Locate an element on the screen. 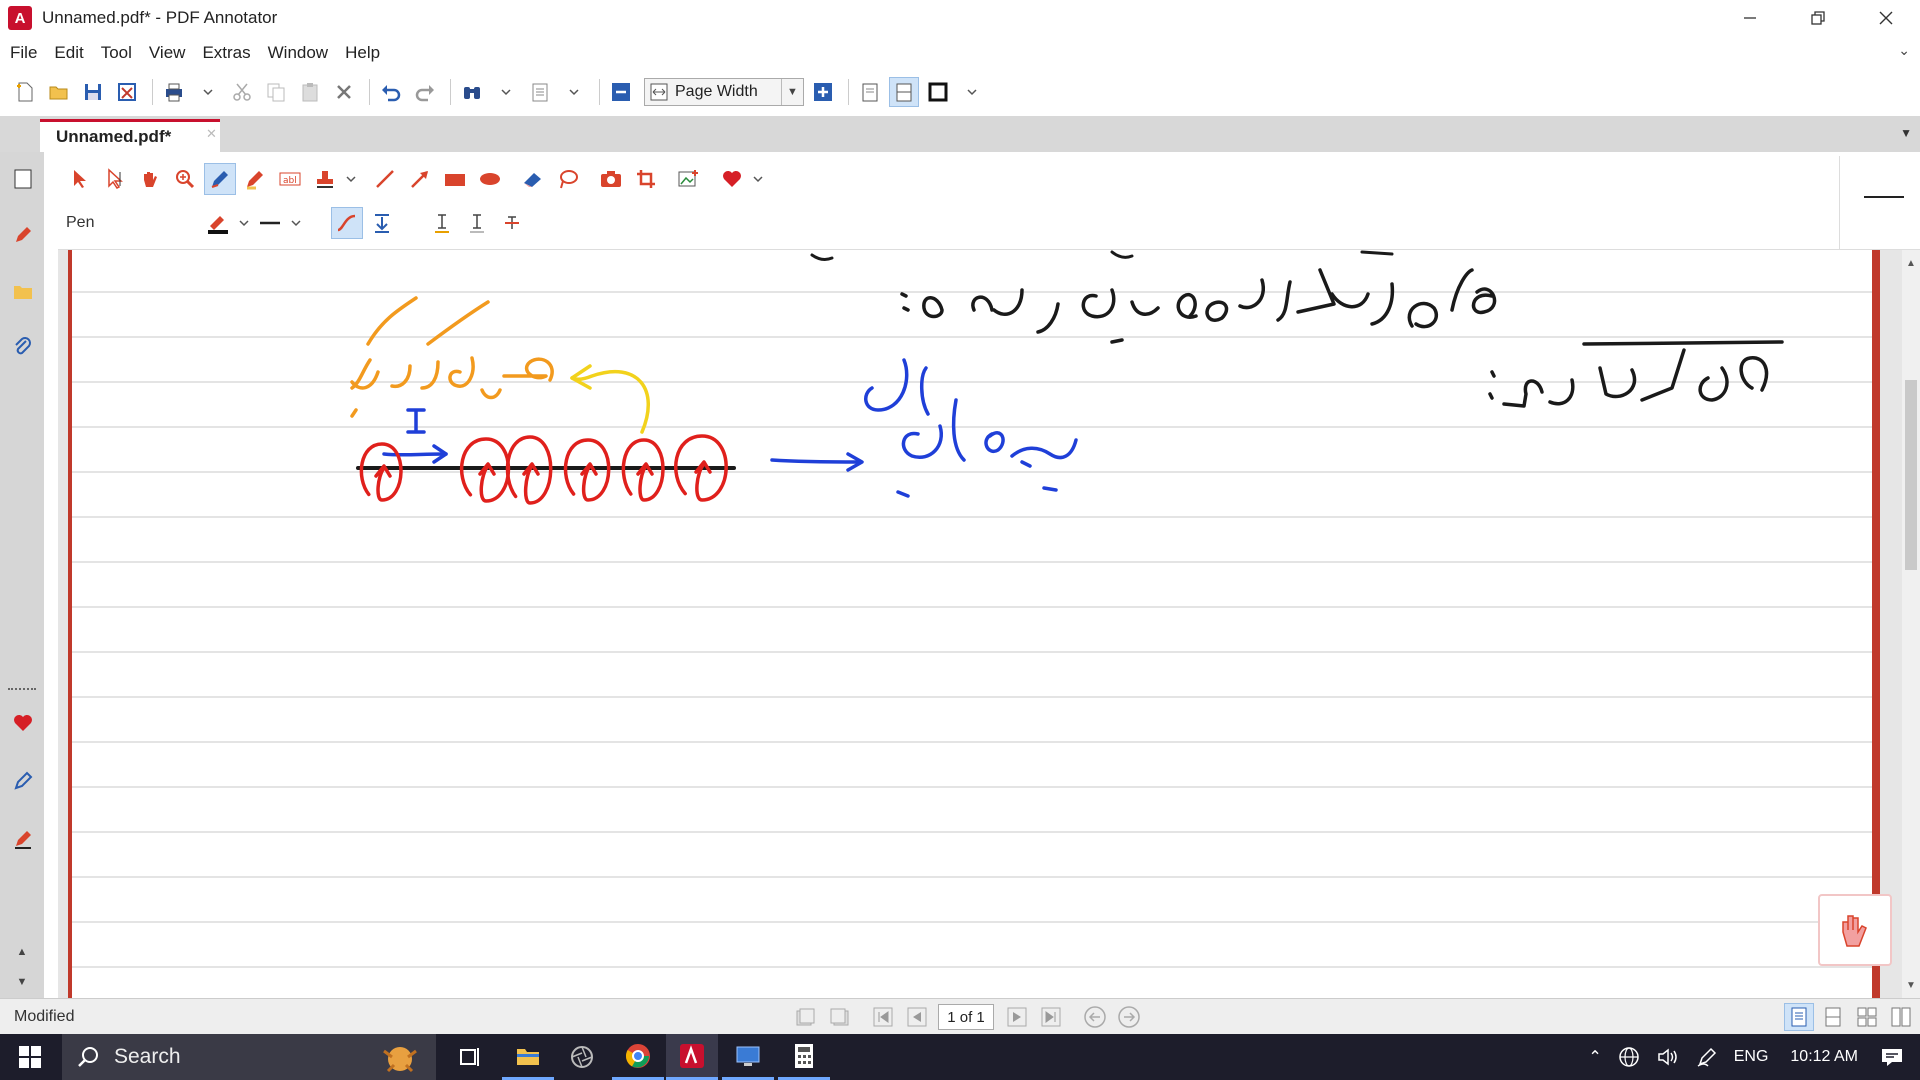 The width and height of the screenshot is (1920, 1080). cut-button is located at coordinates (242, 92).